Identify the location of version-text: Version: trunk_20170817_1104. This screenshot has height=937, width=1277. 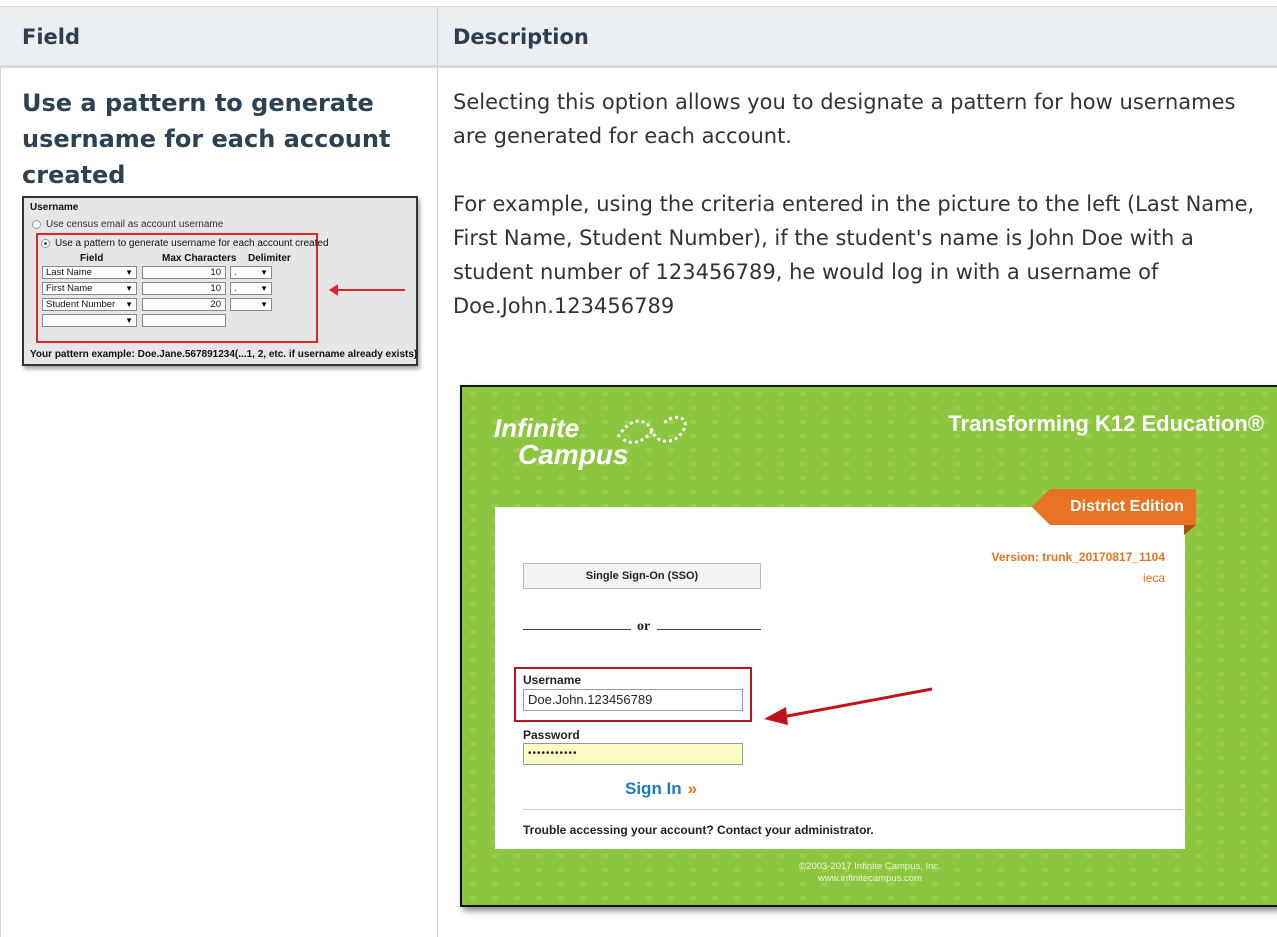
(1078, 557).